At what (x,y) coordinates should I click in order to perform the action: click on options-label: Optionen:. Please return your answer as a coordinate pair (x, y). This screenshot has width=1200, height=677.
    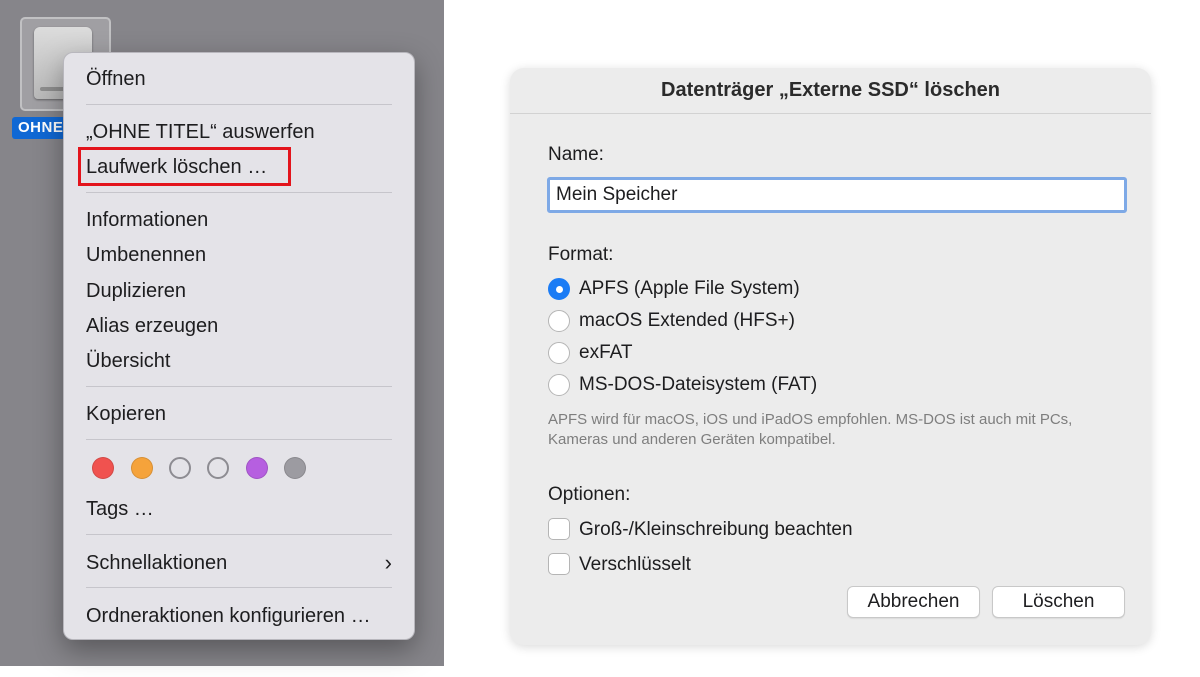
    Looking at the image, I should click on (589, 494).